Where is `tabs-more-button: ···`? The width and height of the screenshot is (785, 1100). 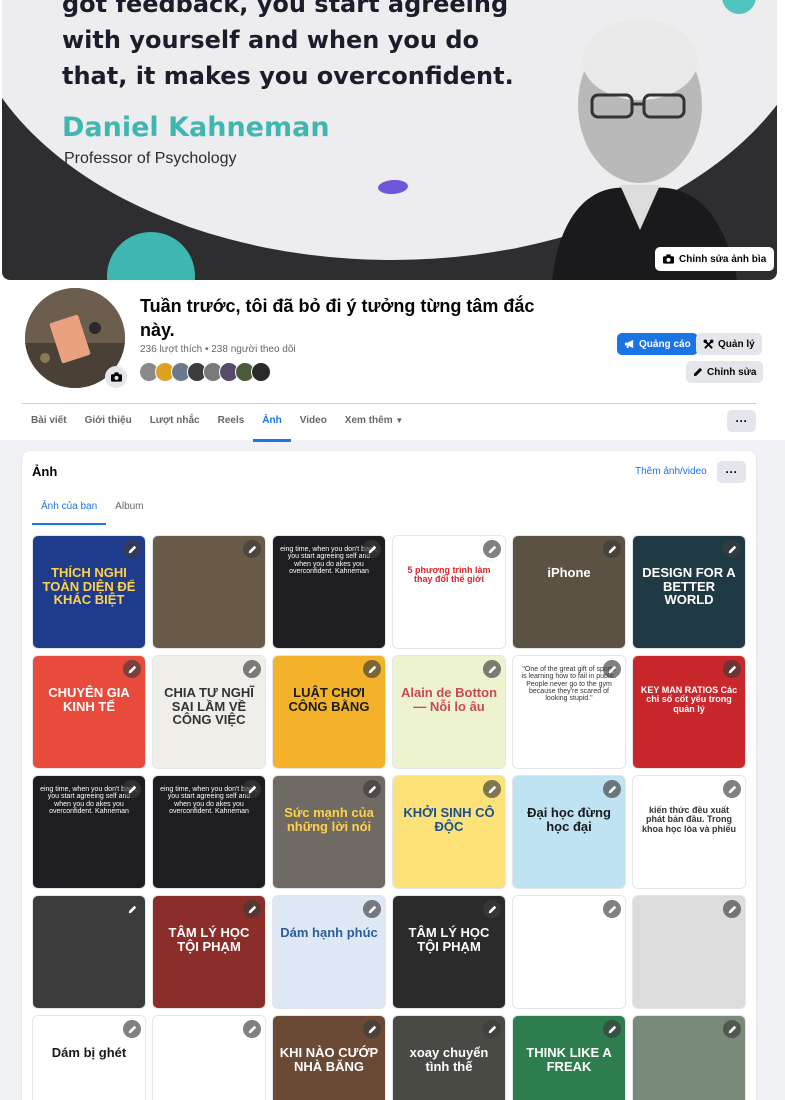 tabs-more-button: ··· is located at coordinates (741, 421).